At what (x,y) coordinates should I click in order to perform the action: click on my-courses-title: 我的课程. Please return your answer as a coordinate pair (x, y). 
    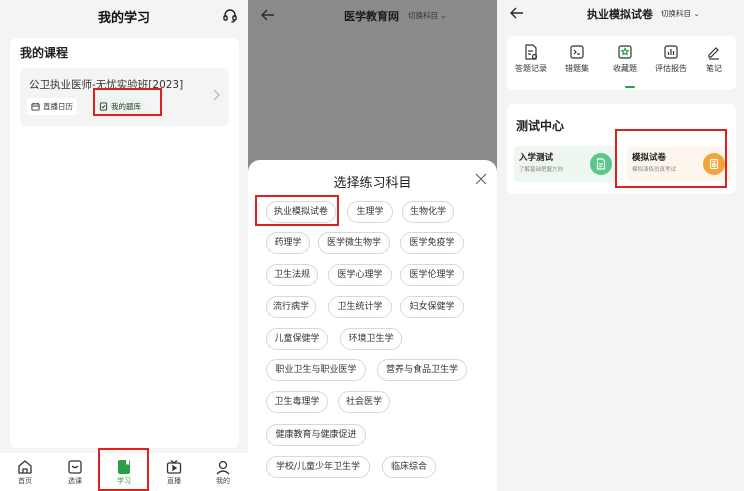
    Looking at the image, I should click on (44, 53).